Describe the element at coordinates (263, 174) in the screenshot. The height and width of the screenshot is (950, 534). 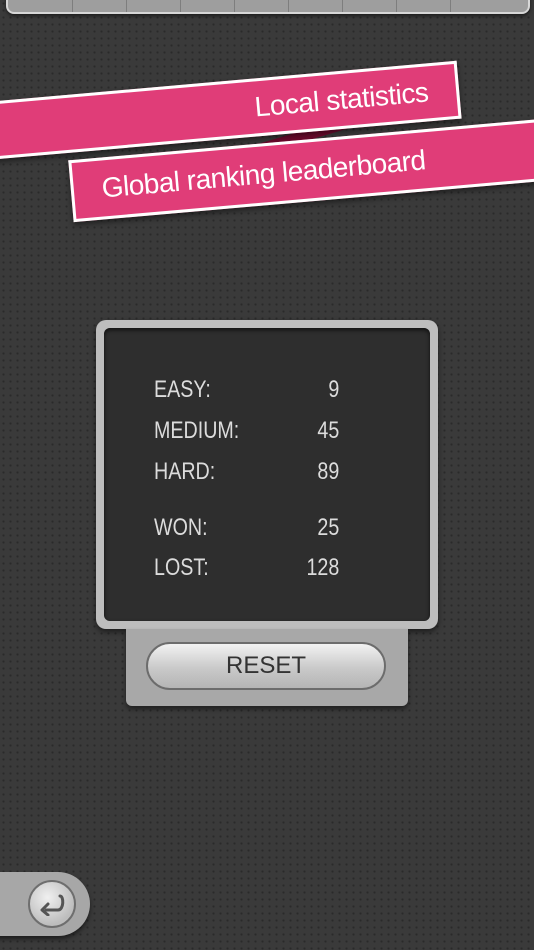
I see `global-leaderboard-label: Global ranking leaderboard` at that location.